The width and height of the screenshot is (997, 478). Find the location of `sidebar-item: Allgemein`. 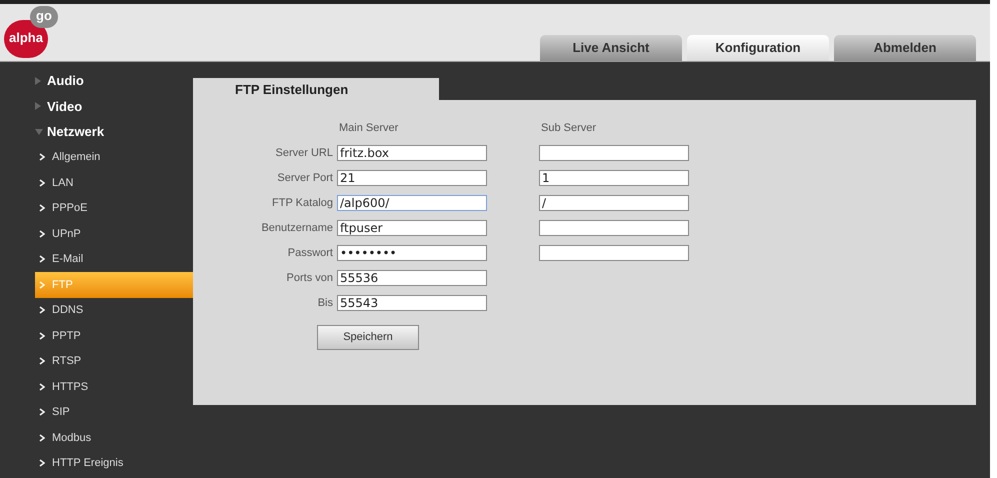

sidebar-item: Allgemein is located at coordinates (114, 157).